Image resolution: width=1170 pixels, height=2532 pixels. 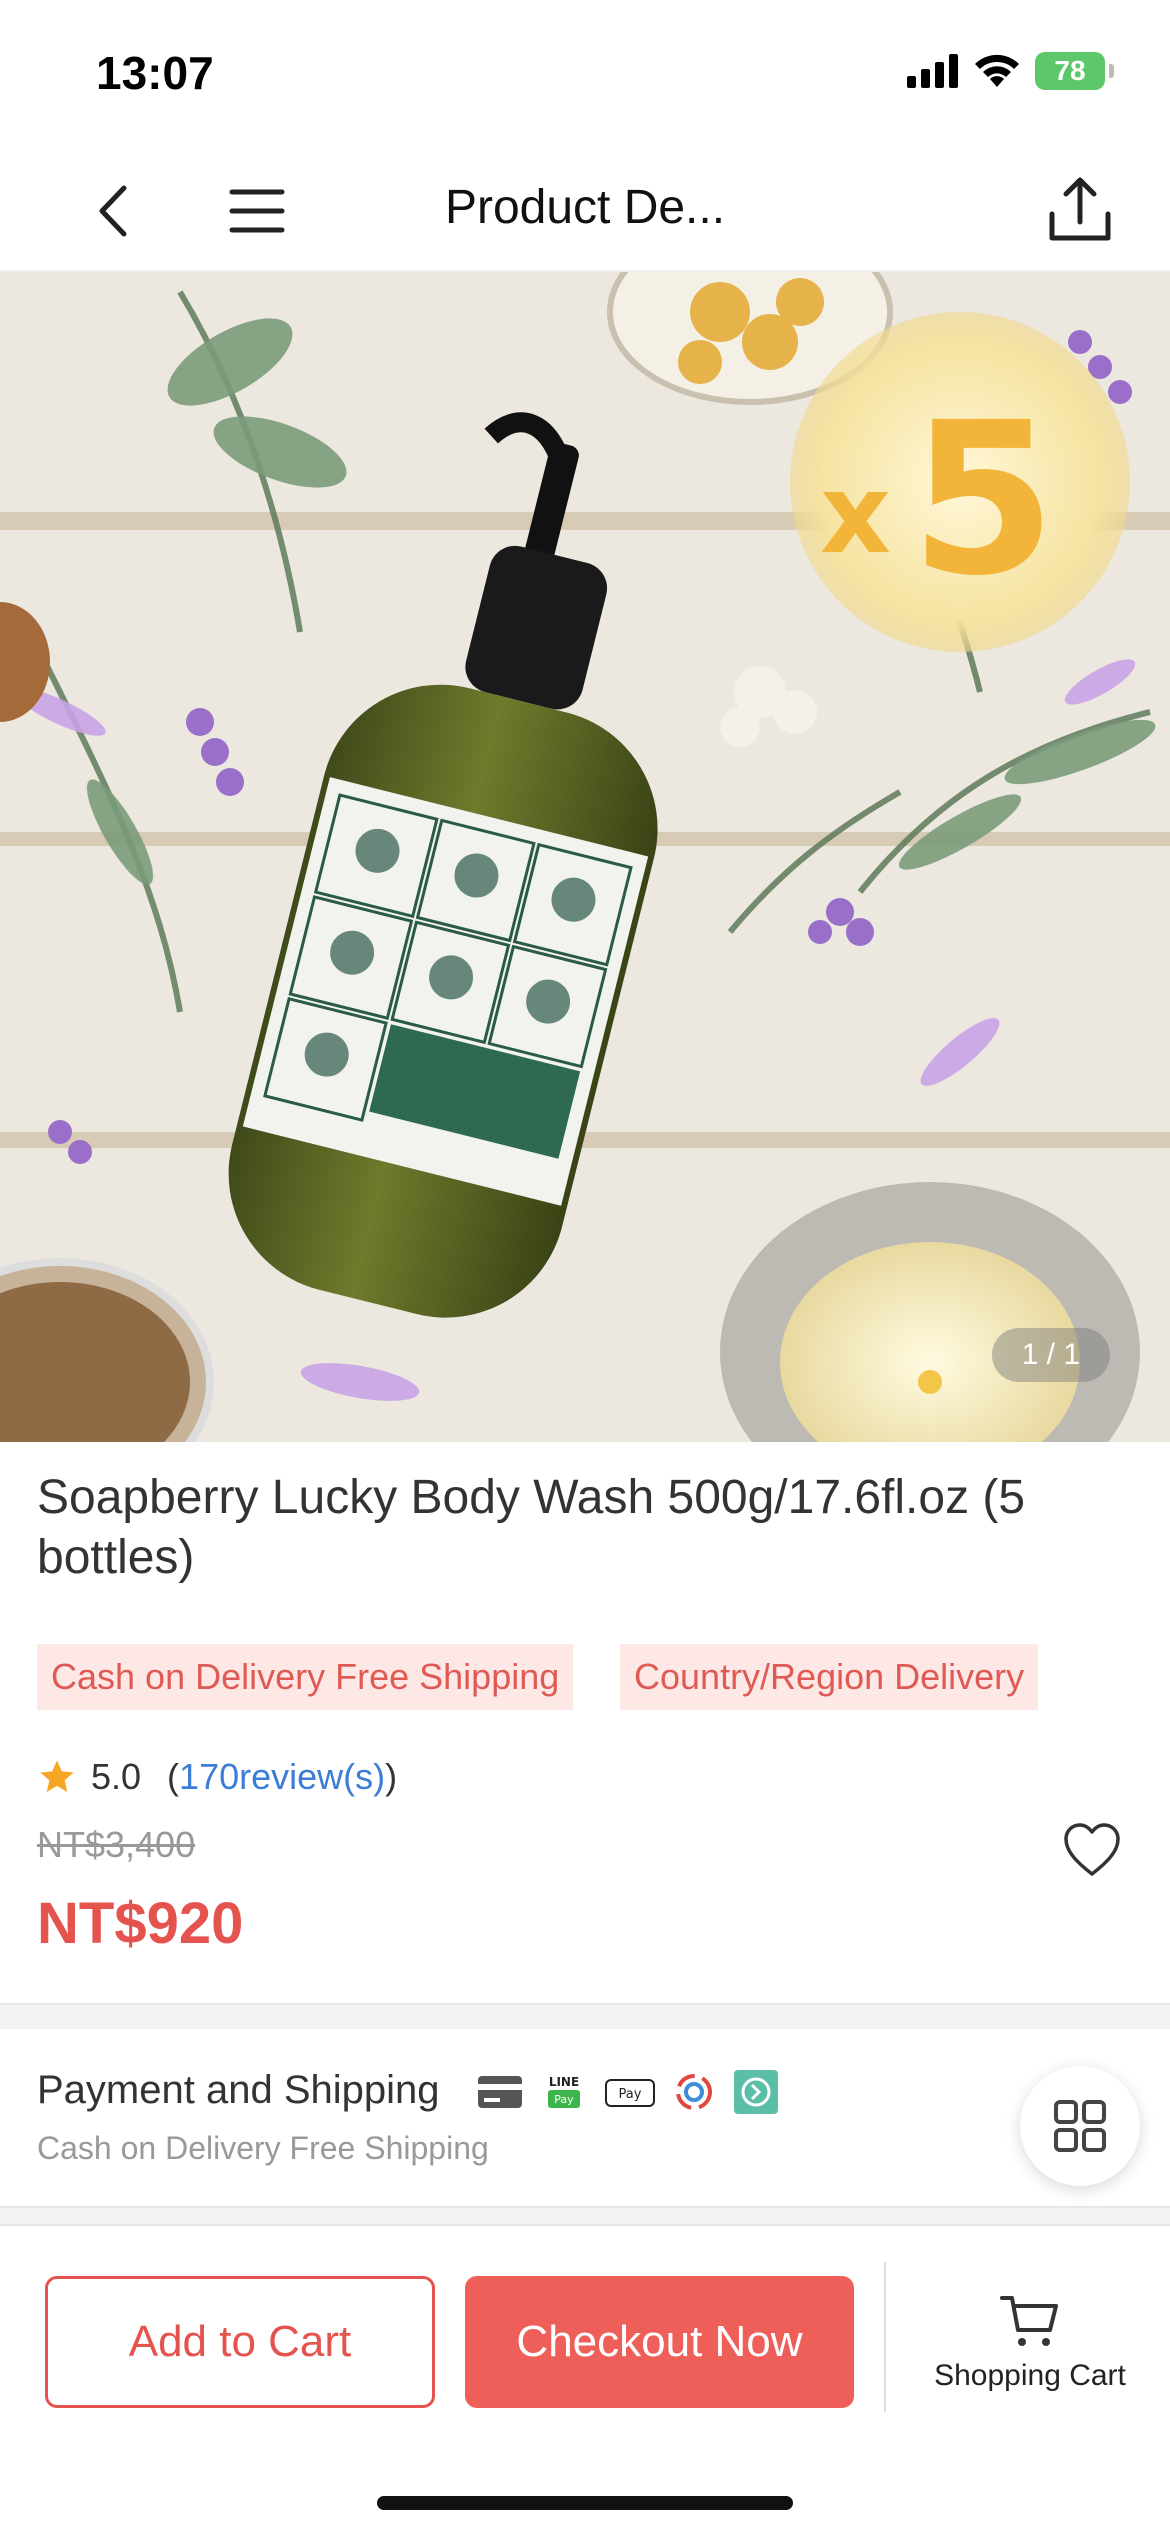 What do you see at coordinates (116, 1776) in the screenshot?
I see `rating-value: 5.0` at bounding box center [116, 1776].